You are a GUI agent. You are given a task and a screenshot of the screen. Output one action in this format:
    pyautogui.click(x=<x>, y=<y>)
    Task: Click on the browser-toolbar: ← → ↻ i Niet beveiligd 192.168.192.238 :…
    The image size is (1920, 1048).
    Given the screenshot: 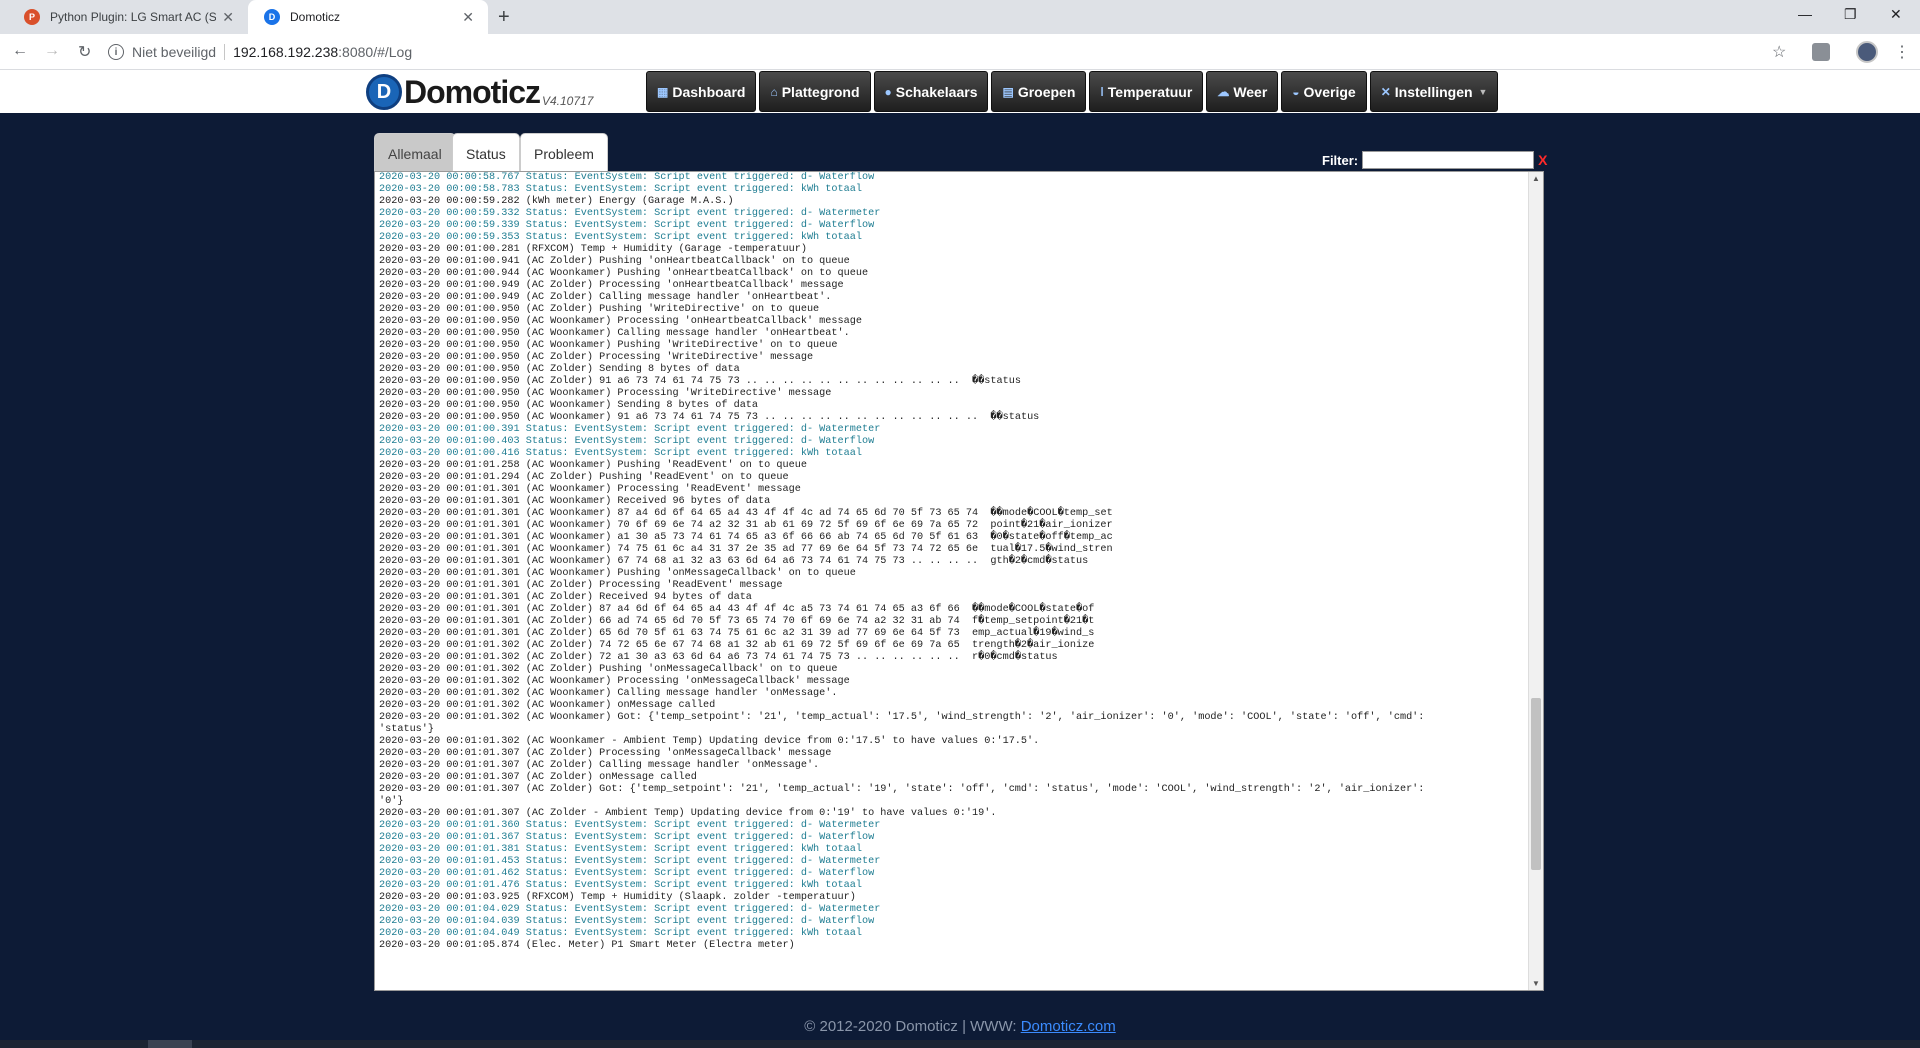 What is the action you would take?
    pyautogui.click(x=960, y=52)
    